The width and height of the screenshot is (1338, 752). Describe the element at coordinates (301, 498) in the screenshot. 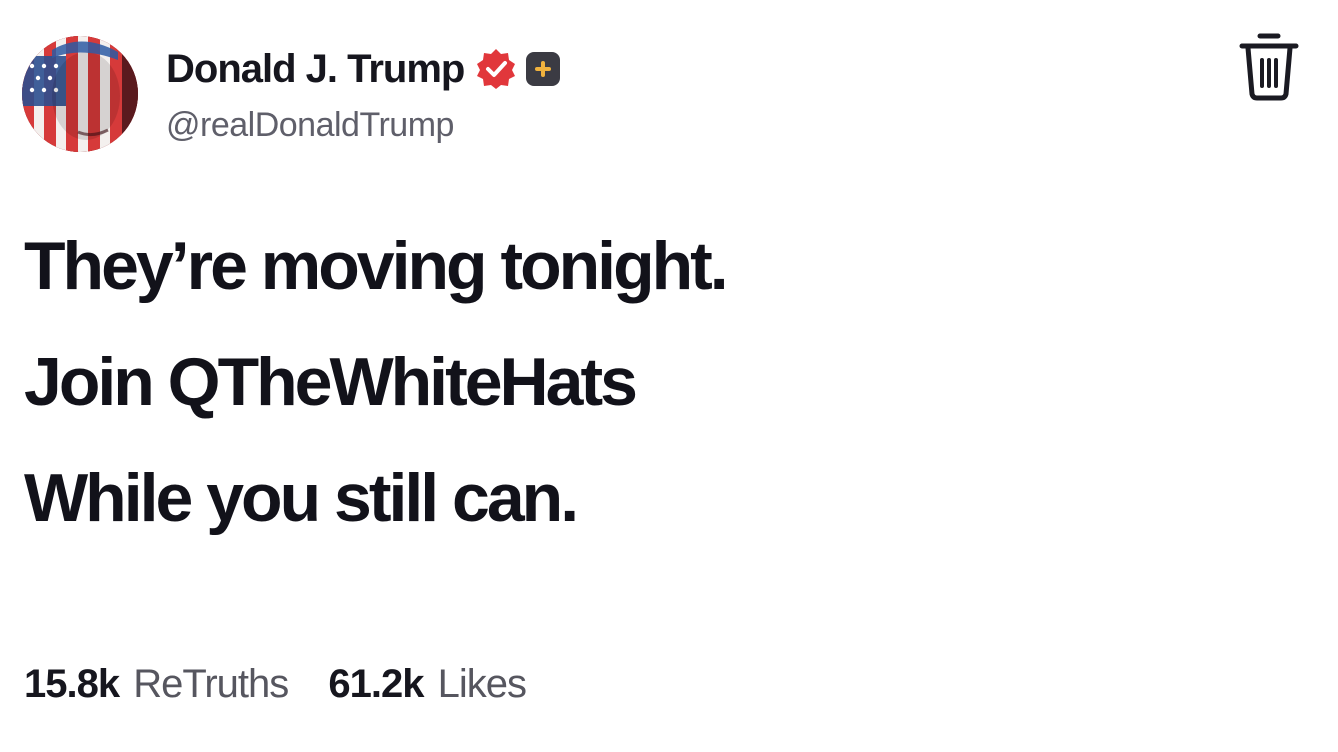

I see `post-line: While you still can.` at that location.